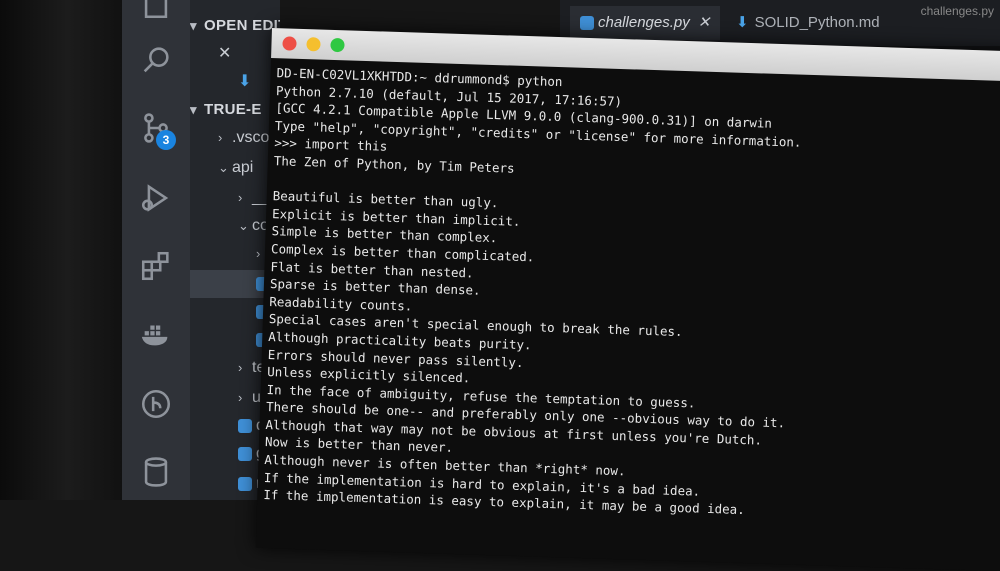 This screenshot has width=1000, height=571. What do you see at coordinates (243, 167) in the screenshot?
I see `sidebar-item-label: api` at bounding box center [243, 167].